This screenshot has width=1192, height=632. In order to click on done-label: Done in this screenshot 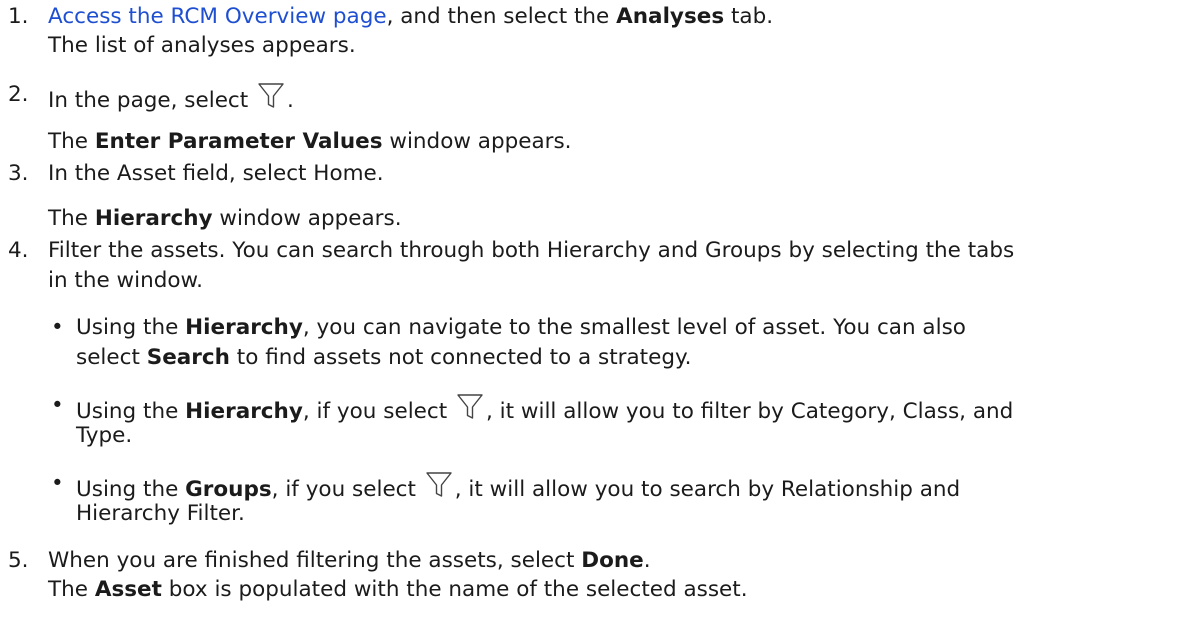, I will do `click(612, 560)`.